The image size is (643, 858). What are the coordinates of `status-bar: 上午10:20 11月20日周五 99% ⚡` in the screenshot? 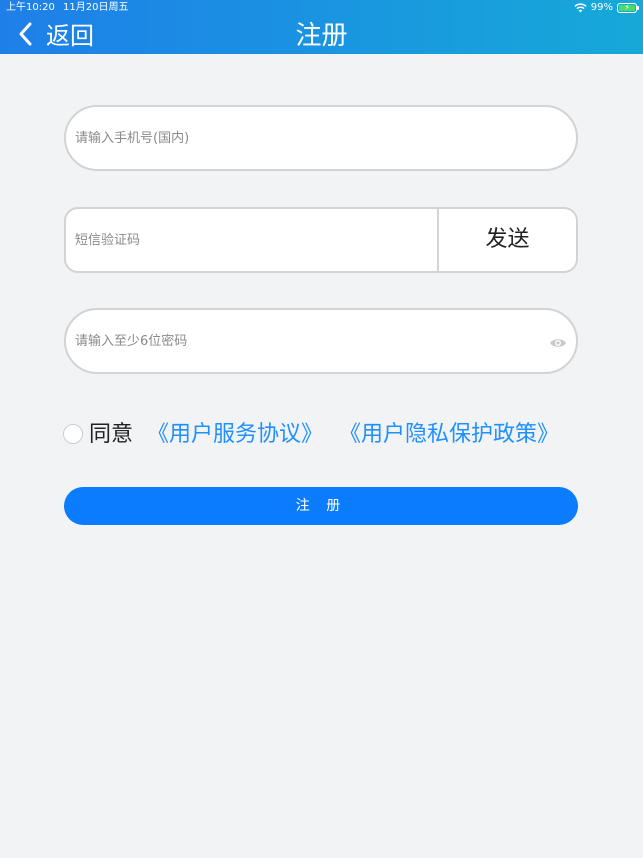 It's located at (321, 8).